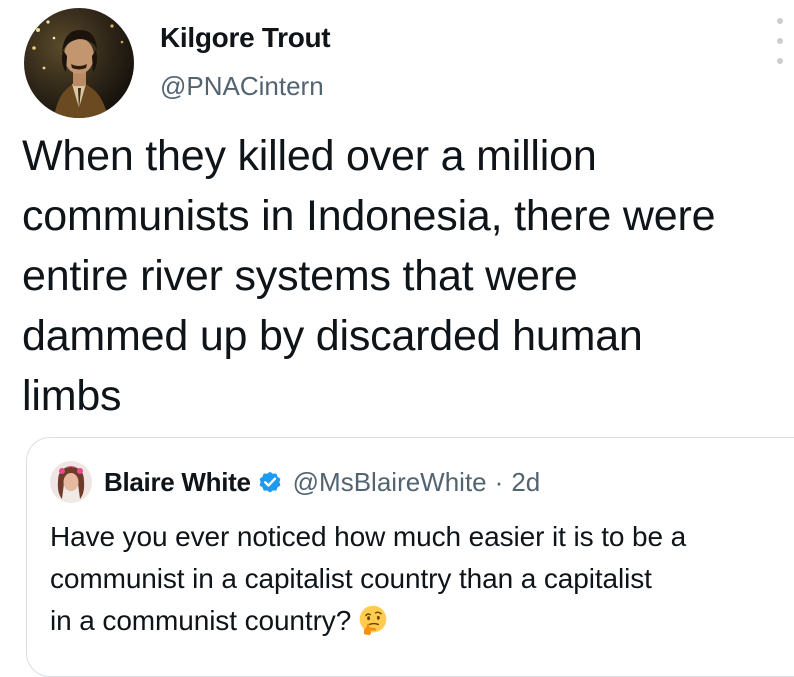 The width and height of the screenshot is (794, 677). Describe the element at coordinates (177, 482) in the screenshot. I see `quoted-author-display-name: Blaire White` at that location.